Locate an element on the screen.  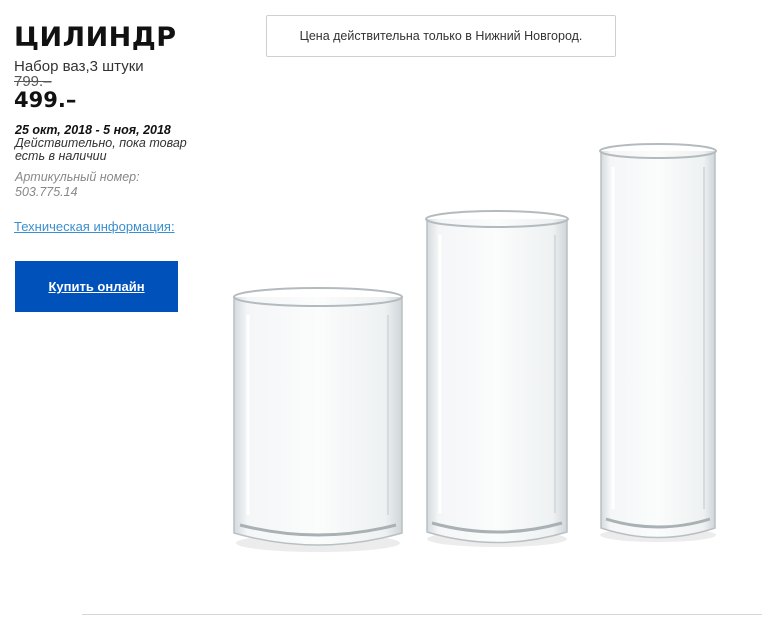
article-number: Артикульный номер: 503.775.14 is located at coordinates (90, 185).